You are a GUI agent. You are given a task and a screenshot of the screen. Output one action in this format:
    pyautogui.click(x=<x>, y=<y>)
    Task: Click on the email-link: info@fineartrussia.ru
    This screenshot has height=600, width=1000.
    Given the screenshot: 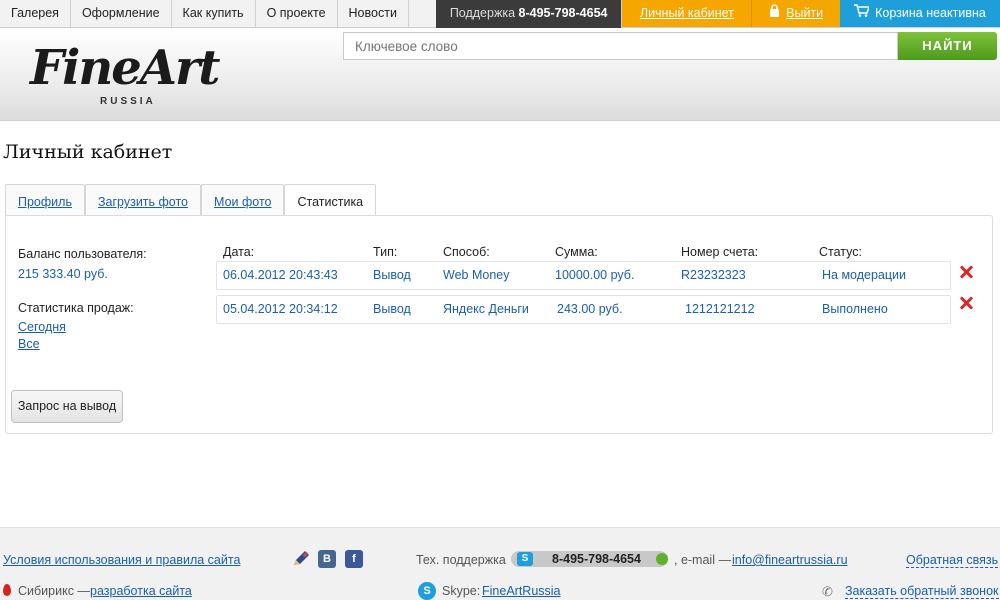 What is the action you would take?
    pyautogui.click(x=790, y=560)
    